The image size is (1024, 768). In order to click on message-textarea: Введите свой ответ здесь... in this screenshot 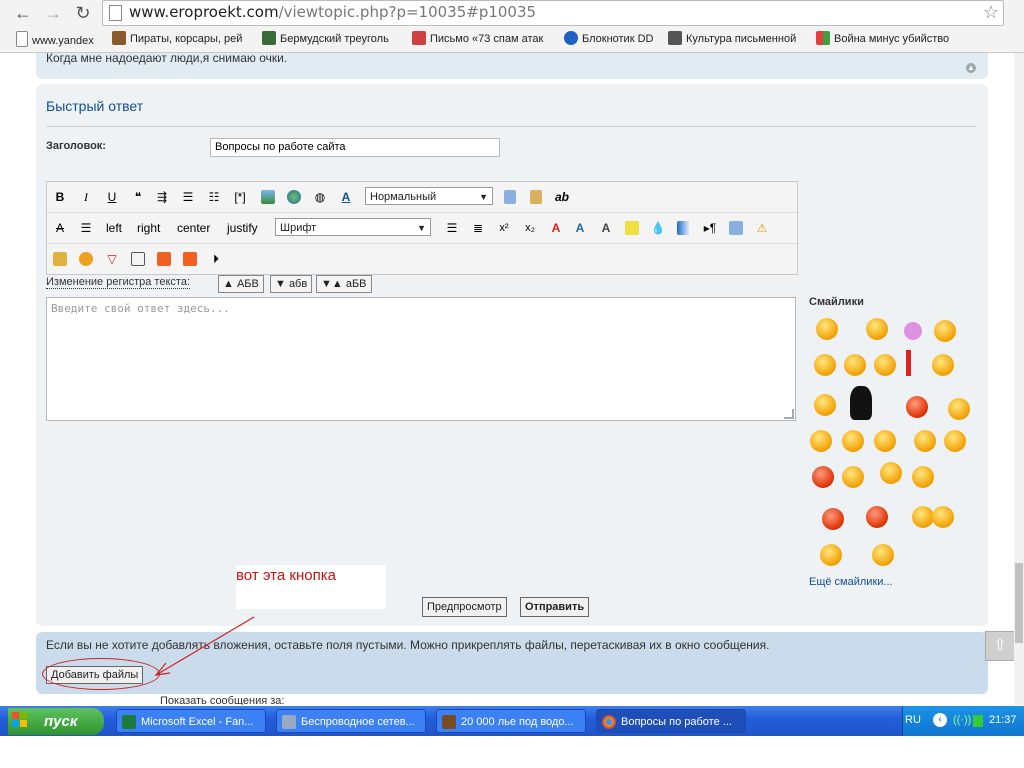, I will do `click(421, 359)`.